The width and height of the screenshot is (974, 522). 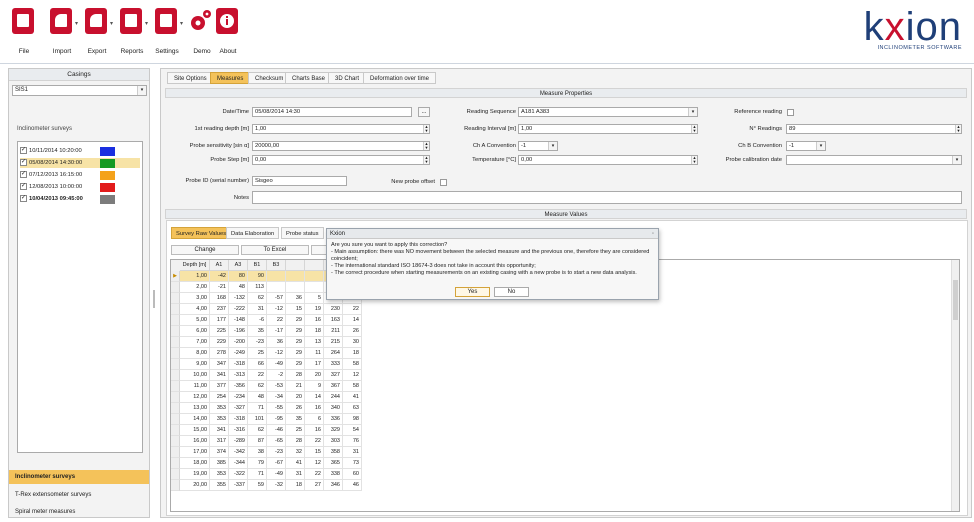 What do you see at coordinates (276, 331) in the screenshot?
I see `grid-cell: -17` at bounding box center [276, 331].